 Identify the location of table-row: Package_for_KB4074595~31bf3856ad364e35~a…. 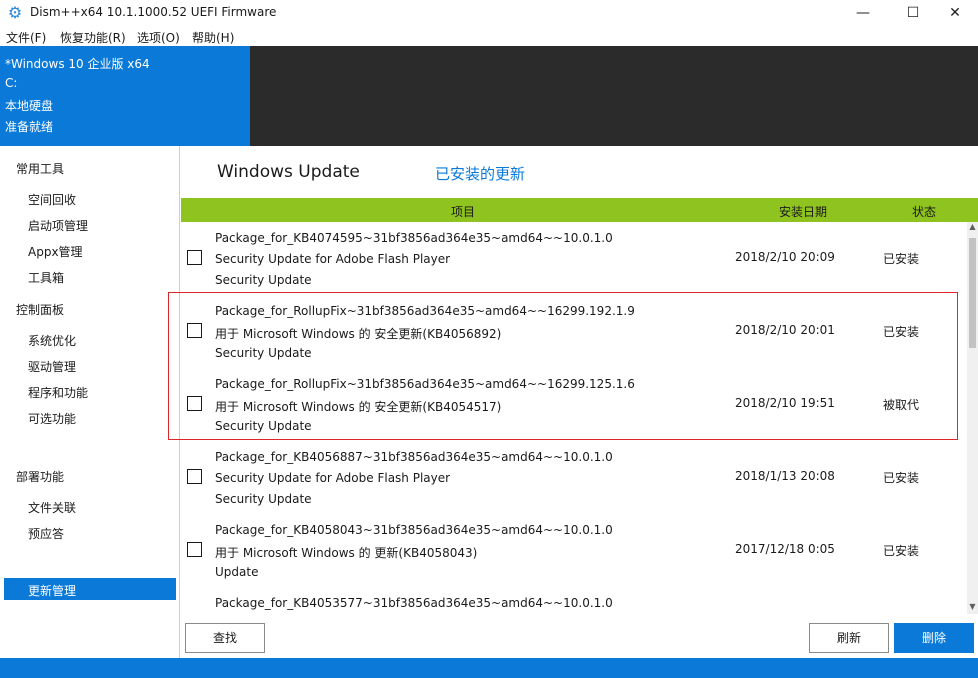
(573, 258).